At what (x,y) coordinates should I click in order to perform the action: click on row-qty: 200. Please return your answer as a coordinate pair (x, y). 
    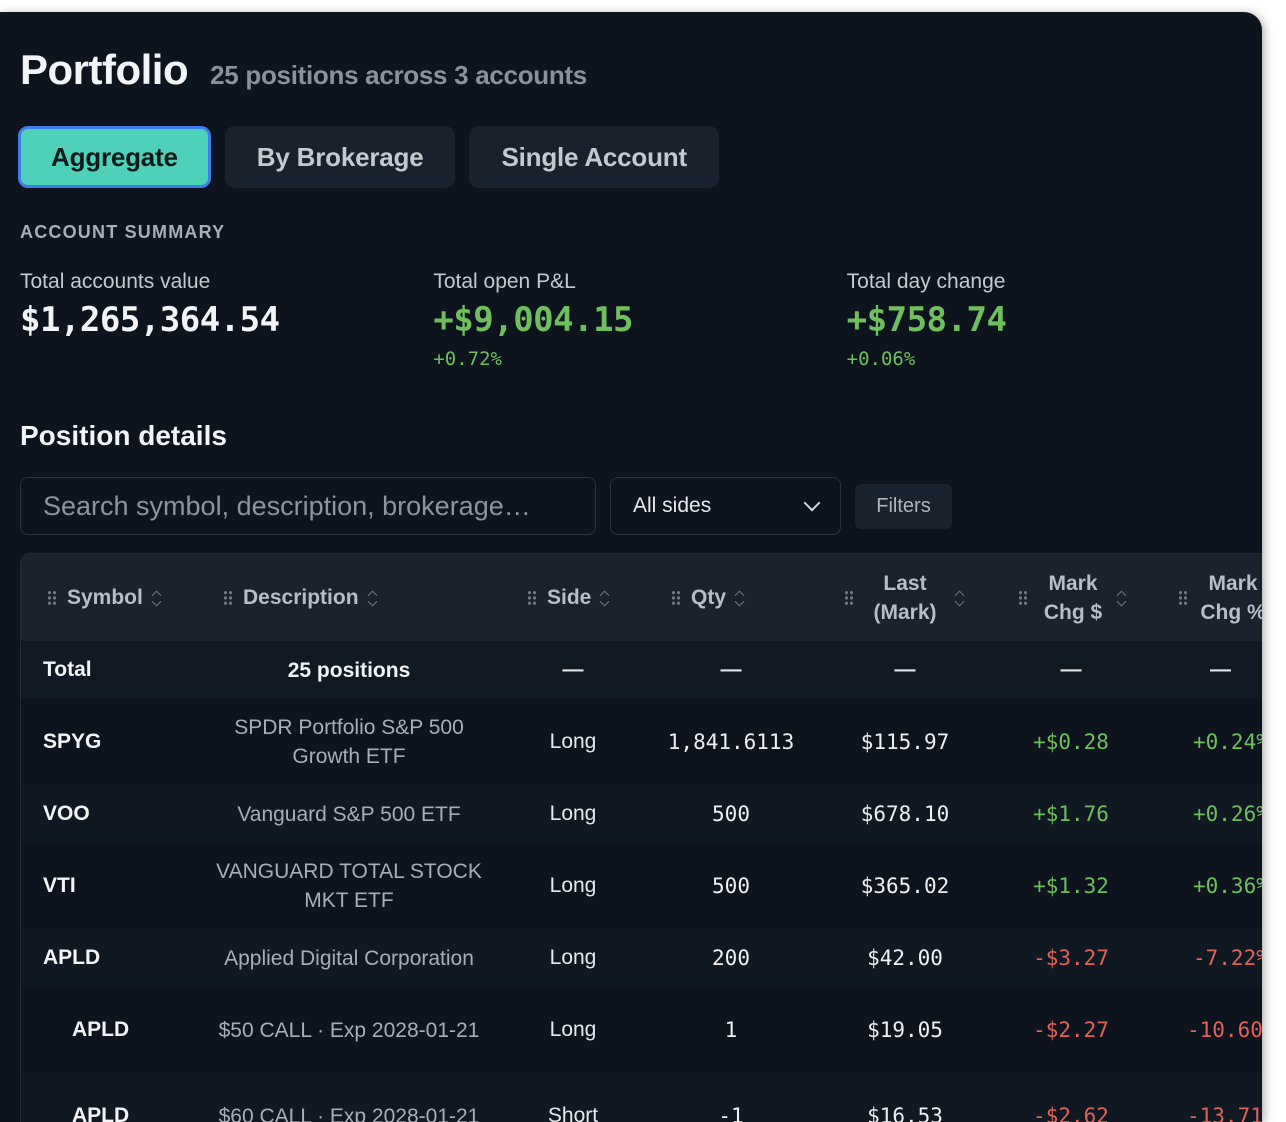
    Looking at the image, I should click on (731, 958).